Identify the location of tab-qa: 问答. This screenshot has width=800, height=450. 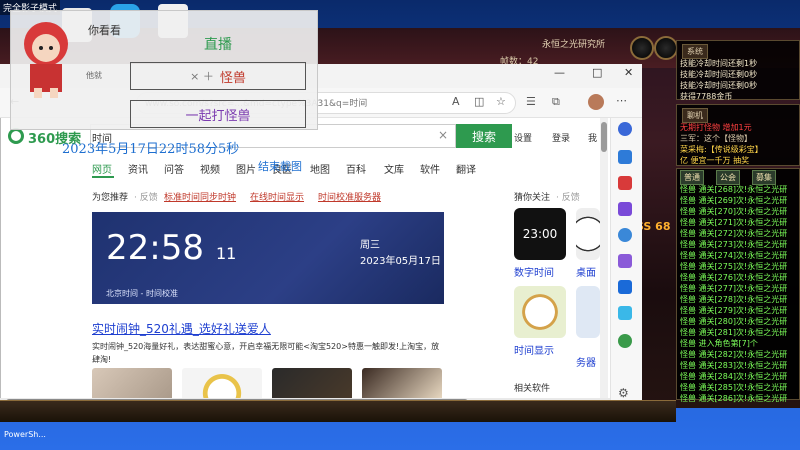
(174, 168).